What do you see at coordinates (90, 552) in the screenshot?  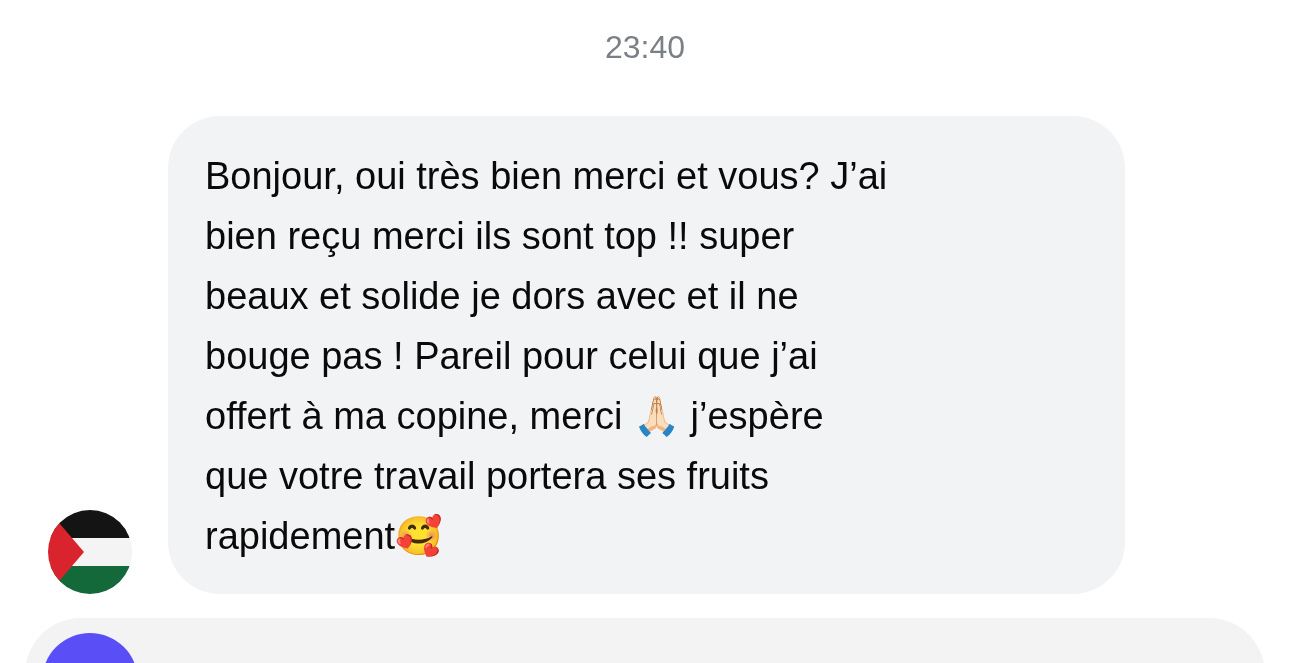 I see `avatar-flag-icon` at bounding box center [90, 552].